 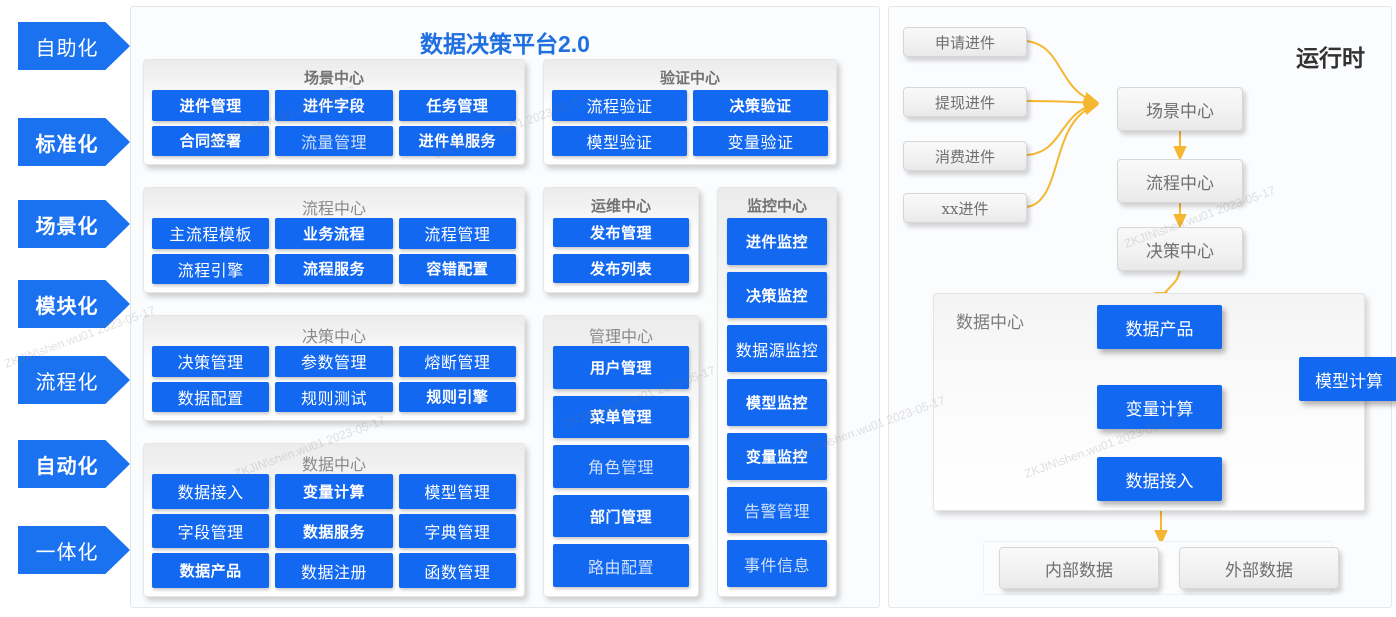 I want to click on module-button-label: 流程管理, so click(x=457, y=235).